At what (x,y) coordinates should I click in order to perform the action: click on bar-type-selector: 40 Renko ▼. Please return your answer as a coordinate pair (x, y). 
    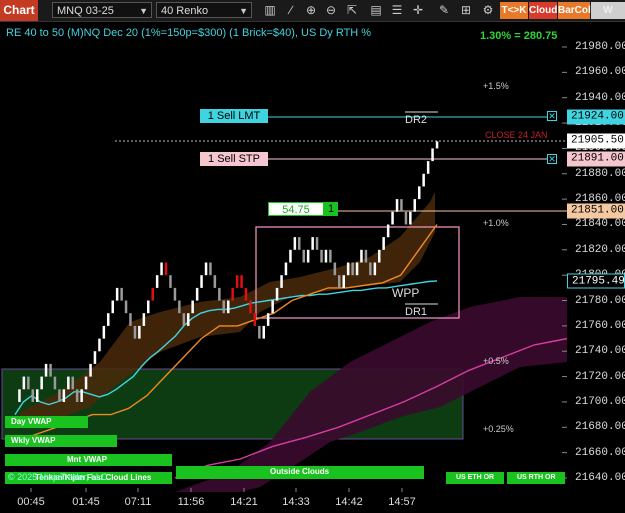
    Looking at the image, I should click on (204, 10).